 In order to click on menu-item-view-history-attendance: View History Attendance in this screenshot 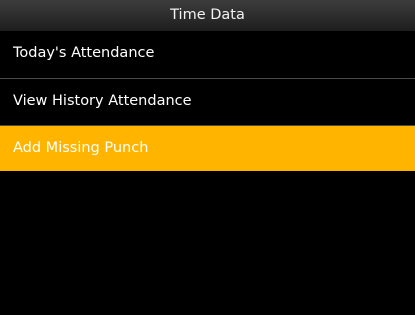, I will do `click(207, 101)`.